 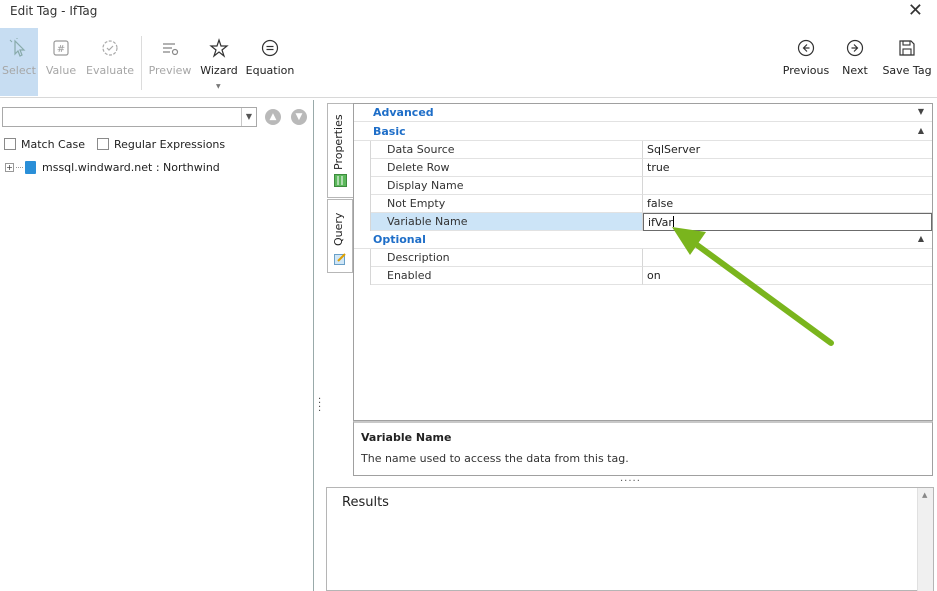 I want to click on cursor-icon, so click(x=17, y=47).